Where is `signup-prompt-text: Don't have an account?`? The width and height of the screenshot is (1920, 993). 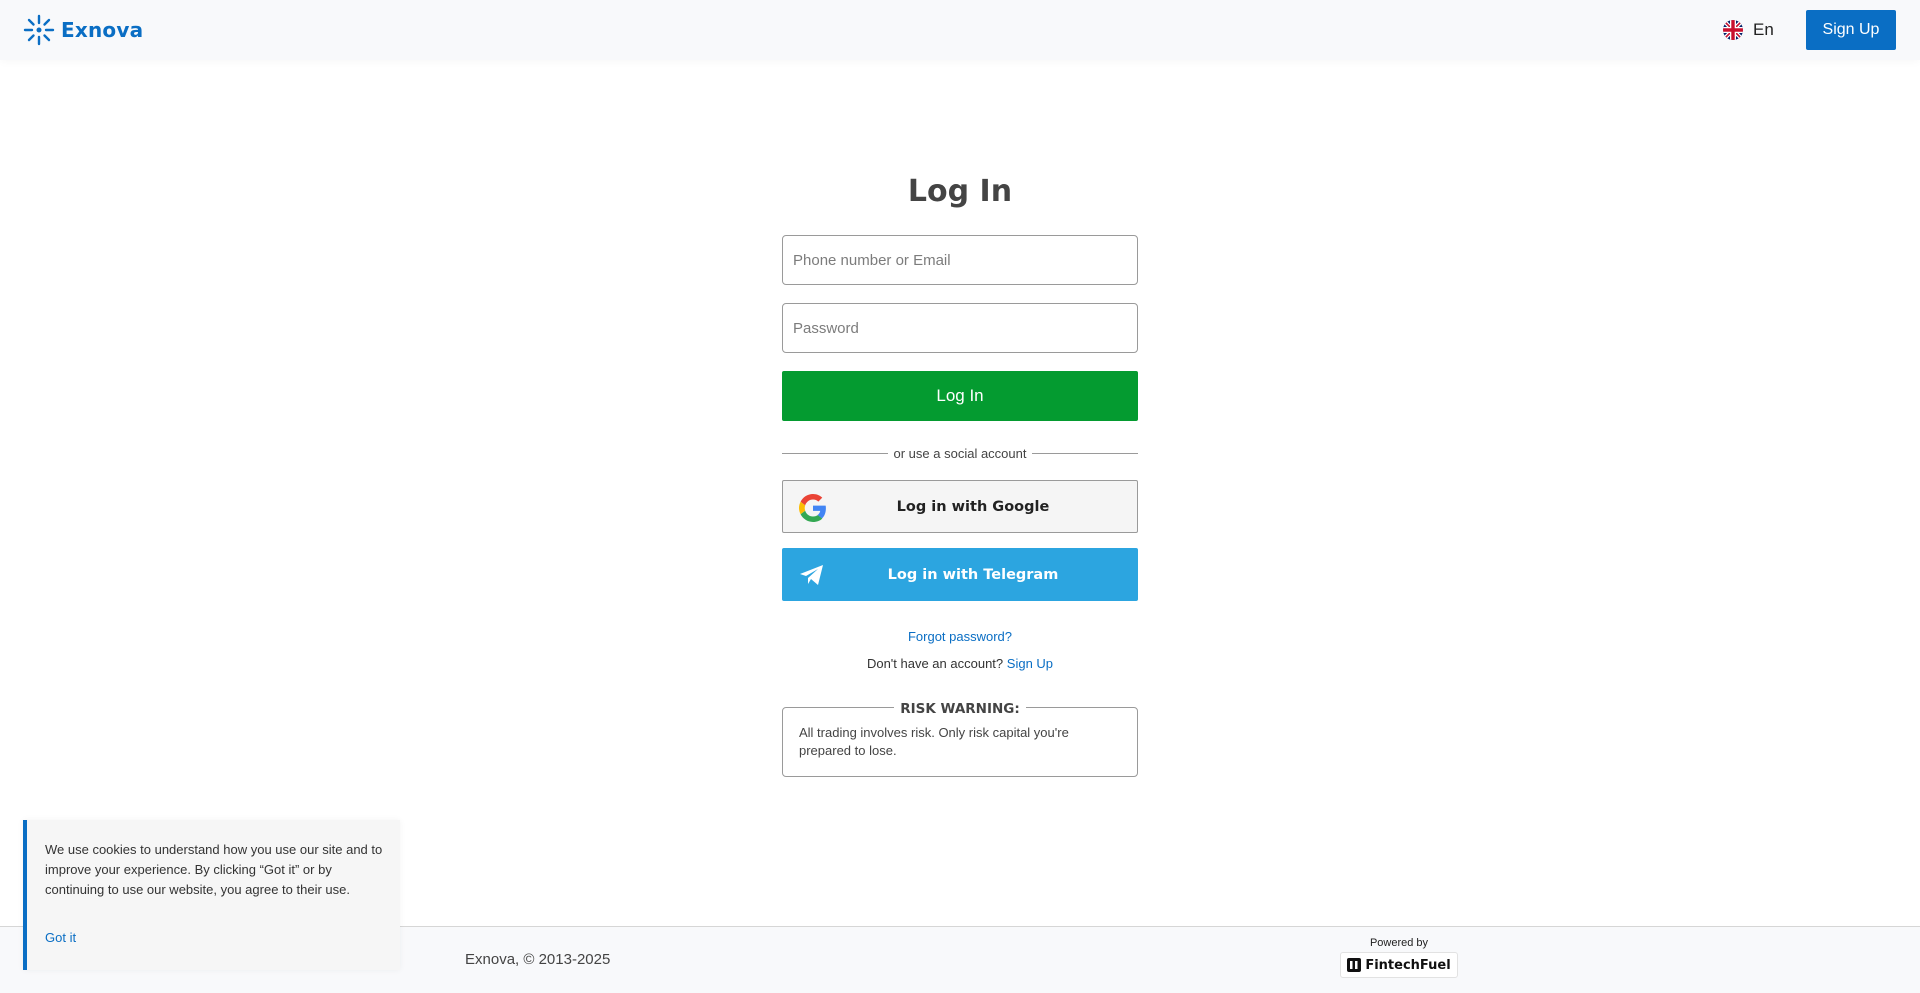 signup-prompt-text: Don't have an account? is located at coordinates (935, 663).